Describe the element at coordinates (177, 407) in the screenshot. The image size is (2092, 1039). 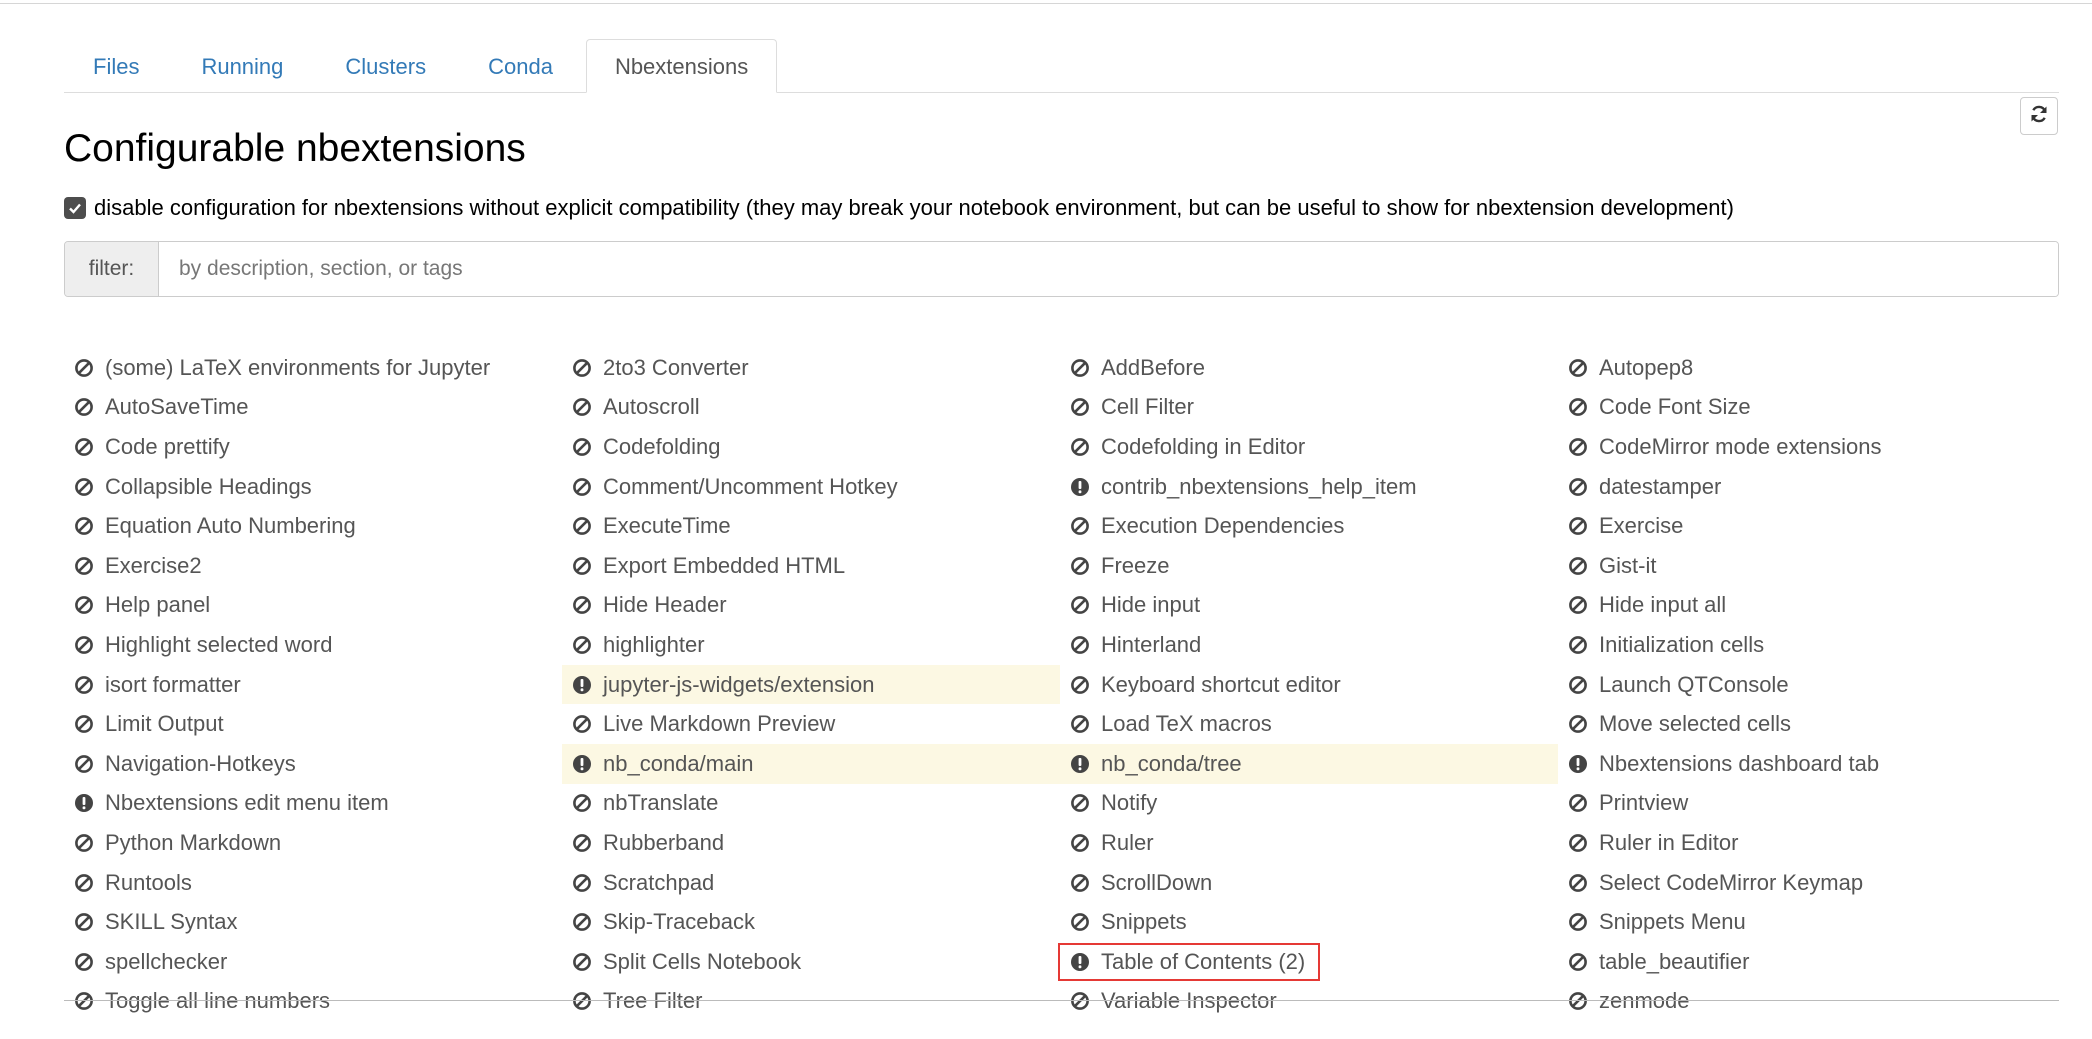
I see `nbextension-label: AutoSaveTime` at that location.